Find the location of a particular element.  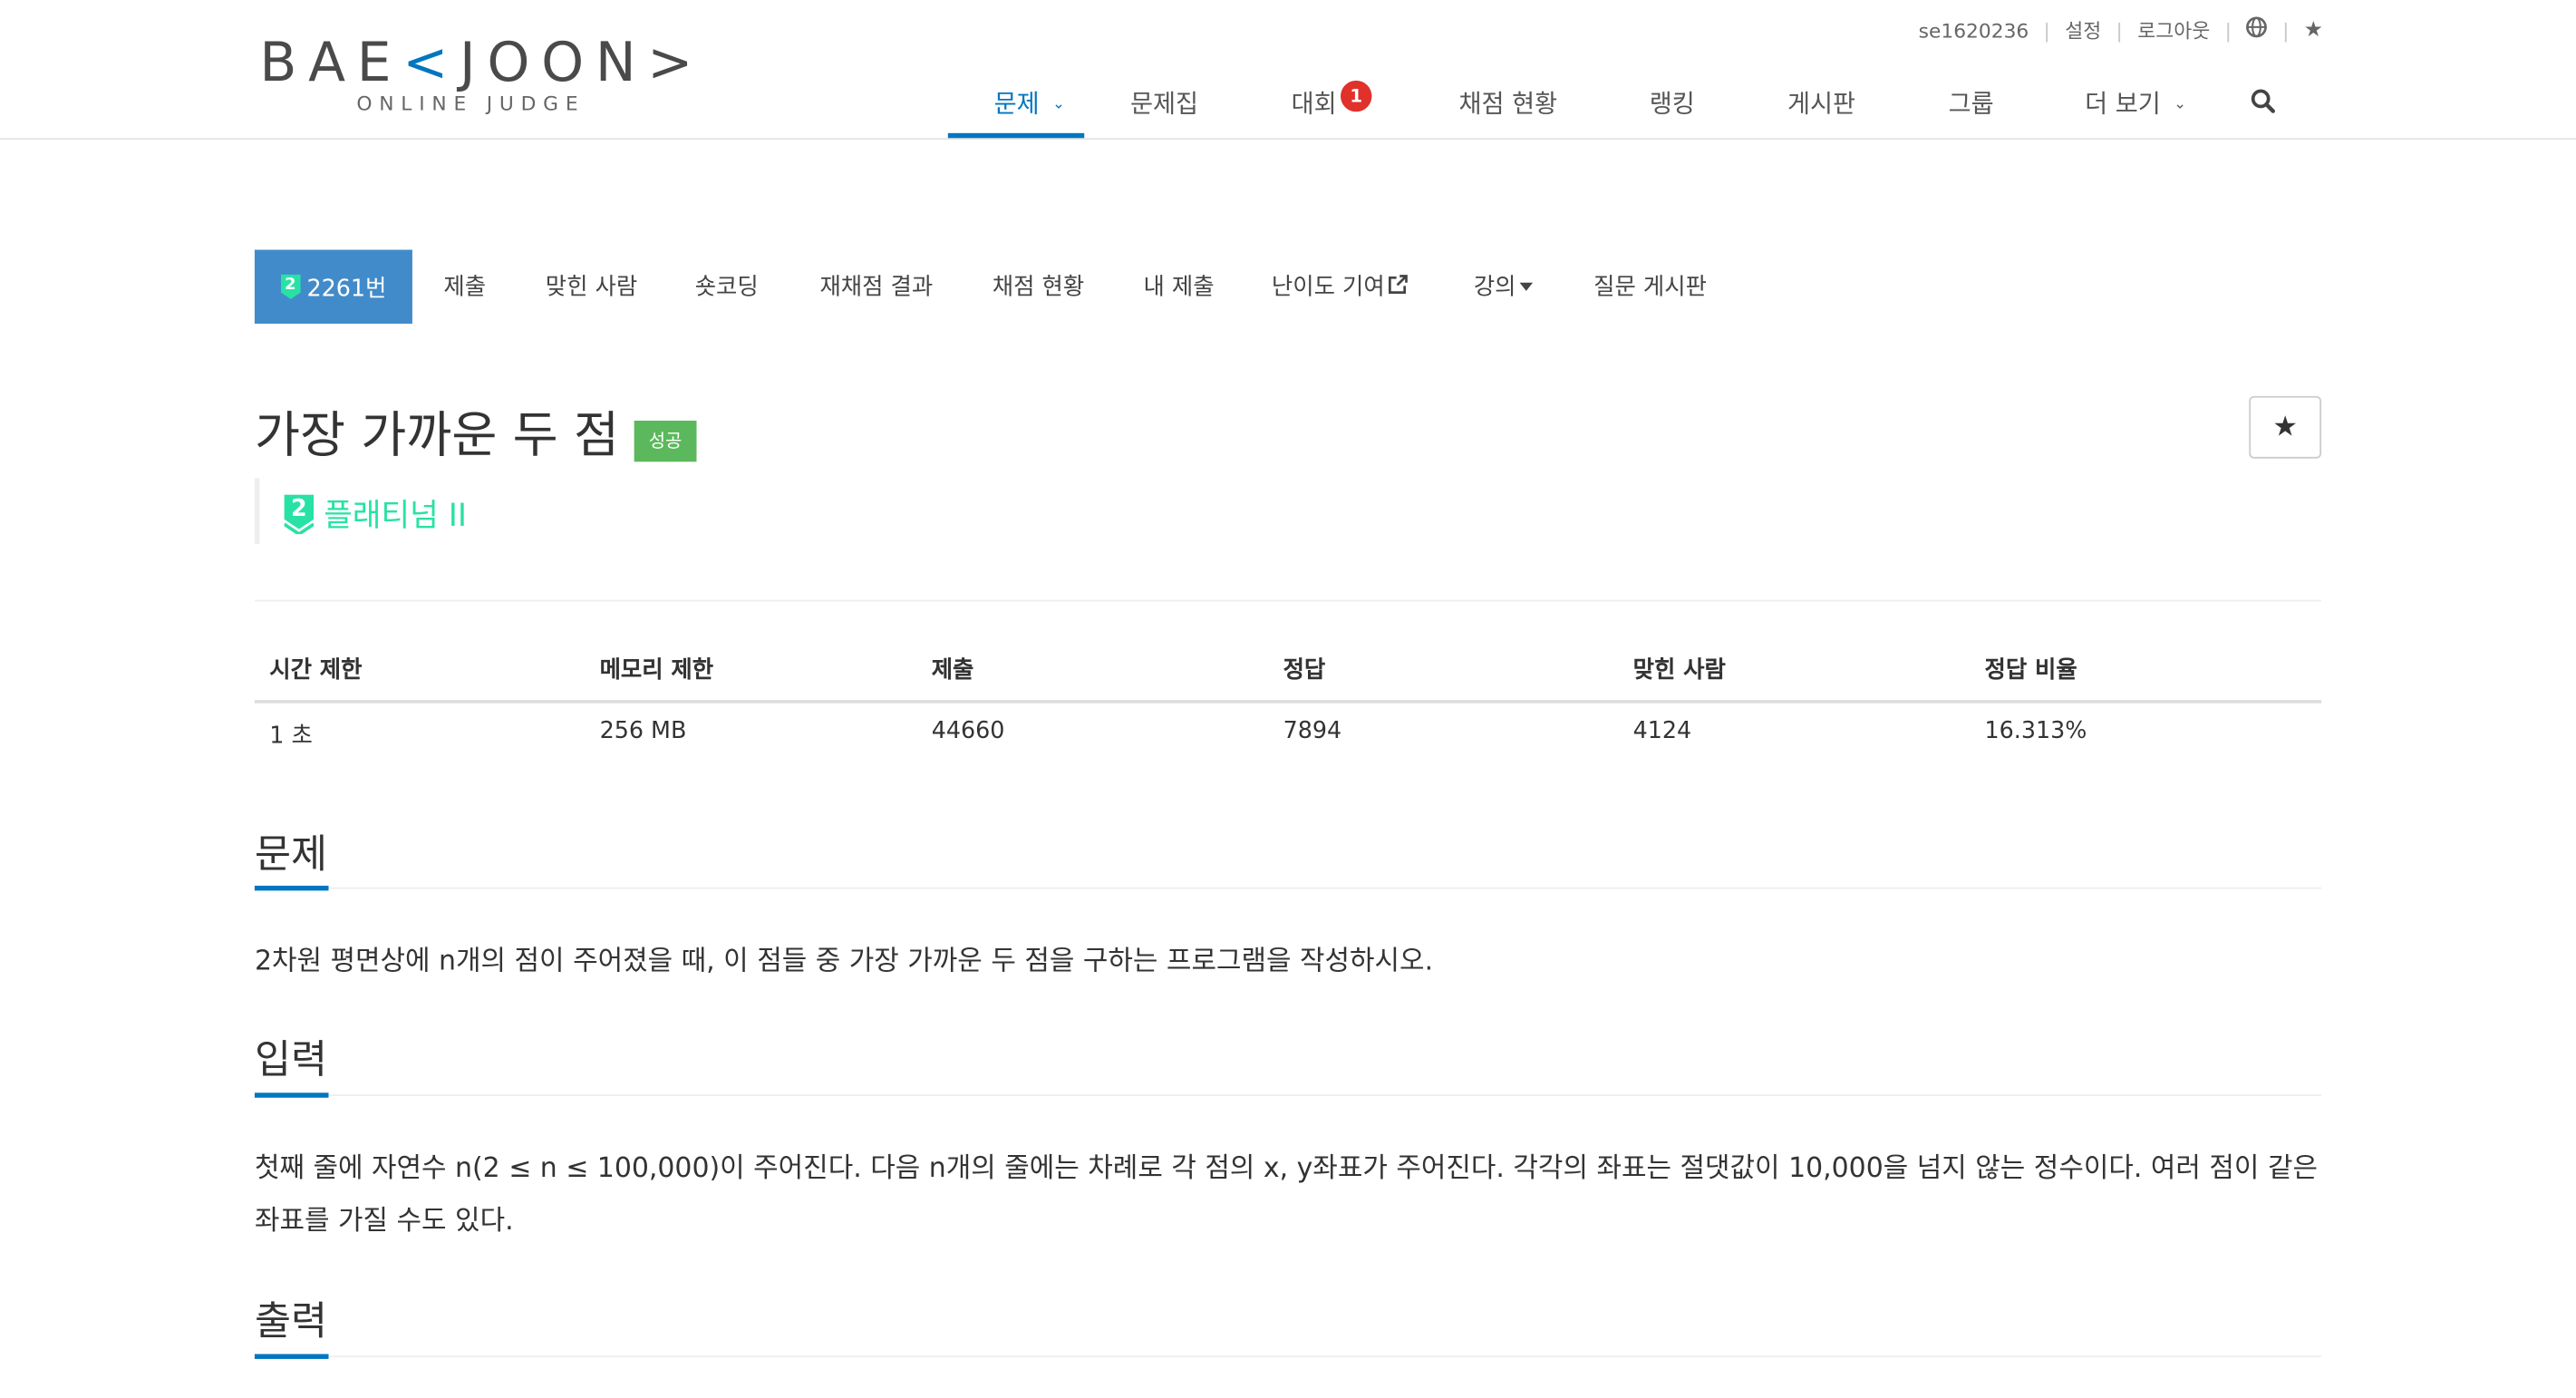

nav-board: 게시판 is located at coordinates (1821, 103).